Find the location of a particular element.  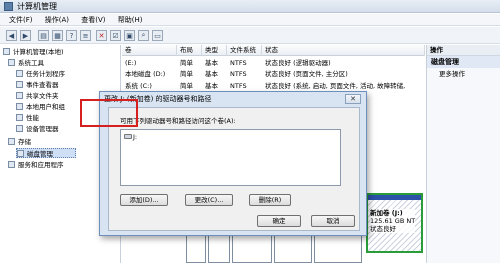

list-view-icon: ≡ is located at coordinates (85, 35).